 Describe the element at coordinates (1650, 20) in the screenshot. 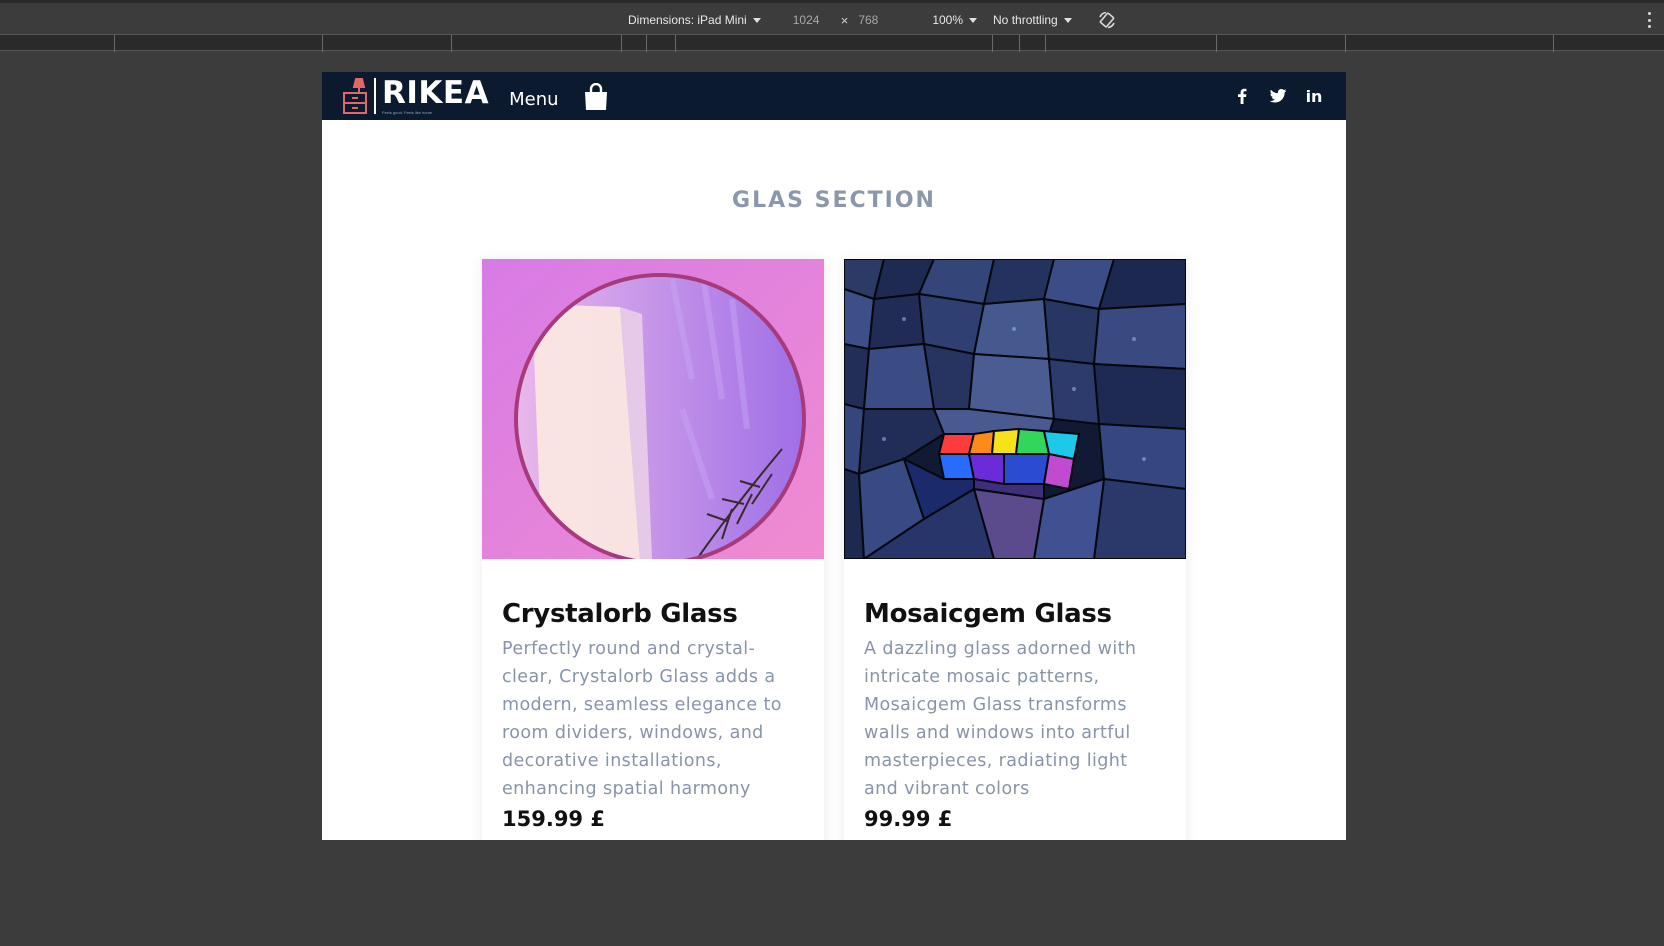

I see `more-options-icon` at that location.